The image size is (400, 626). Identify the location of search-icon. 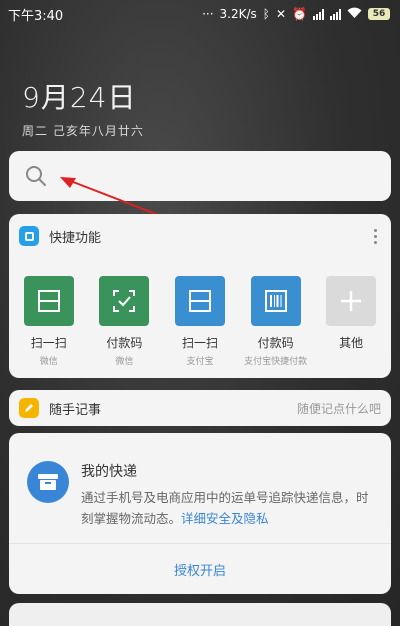
(36, 176).